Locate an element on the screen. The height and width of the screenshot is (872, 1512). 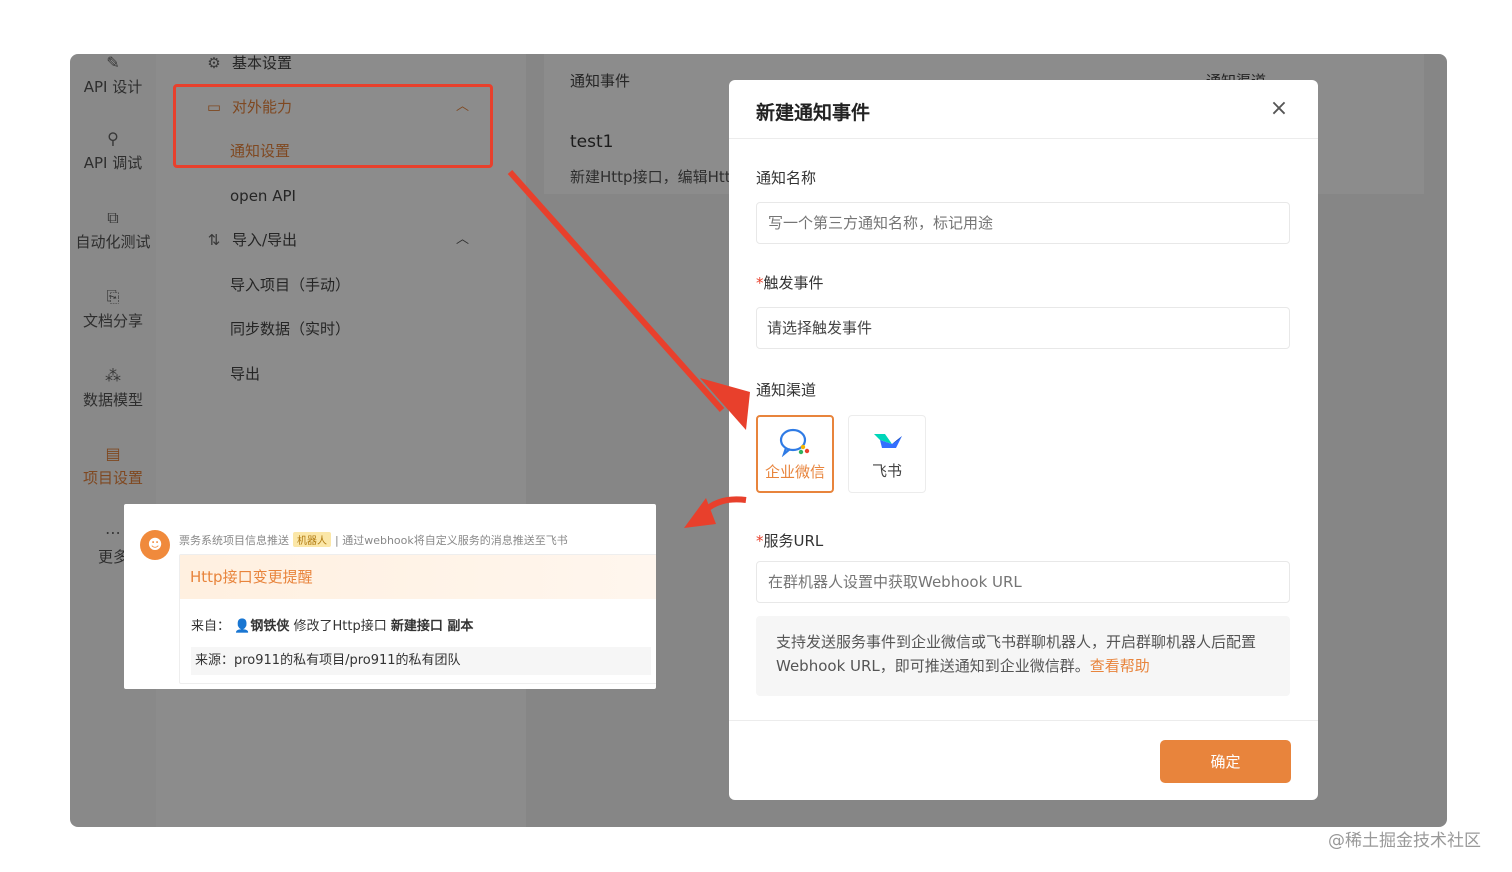
annotation-arrows is located at coordinates (628, 349).